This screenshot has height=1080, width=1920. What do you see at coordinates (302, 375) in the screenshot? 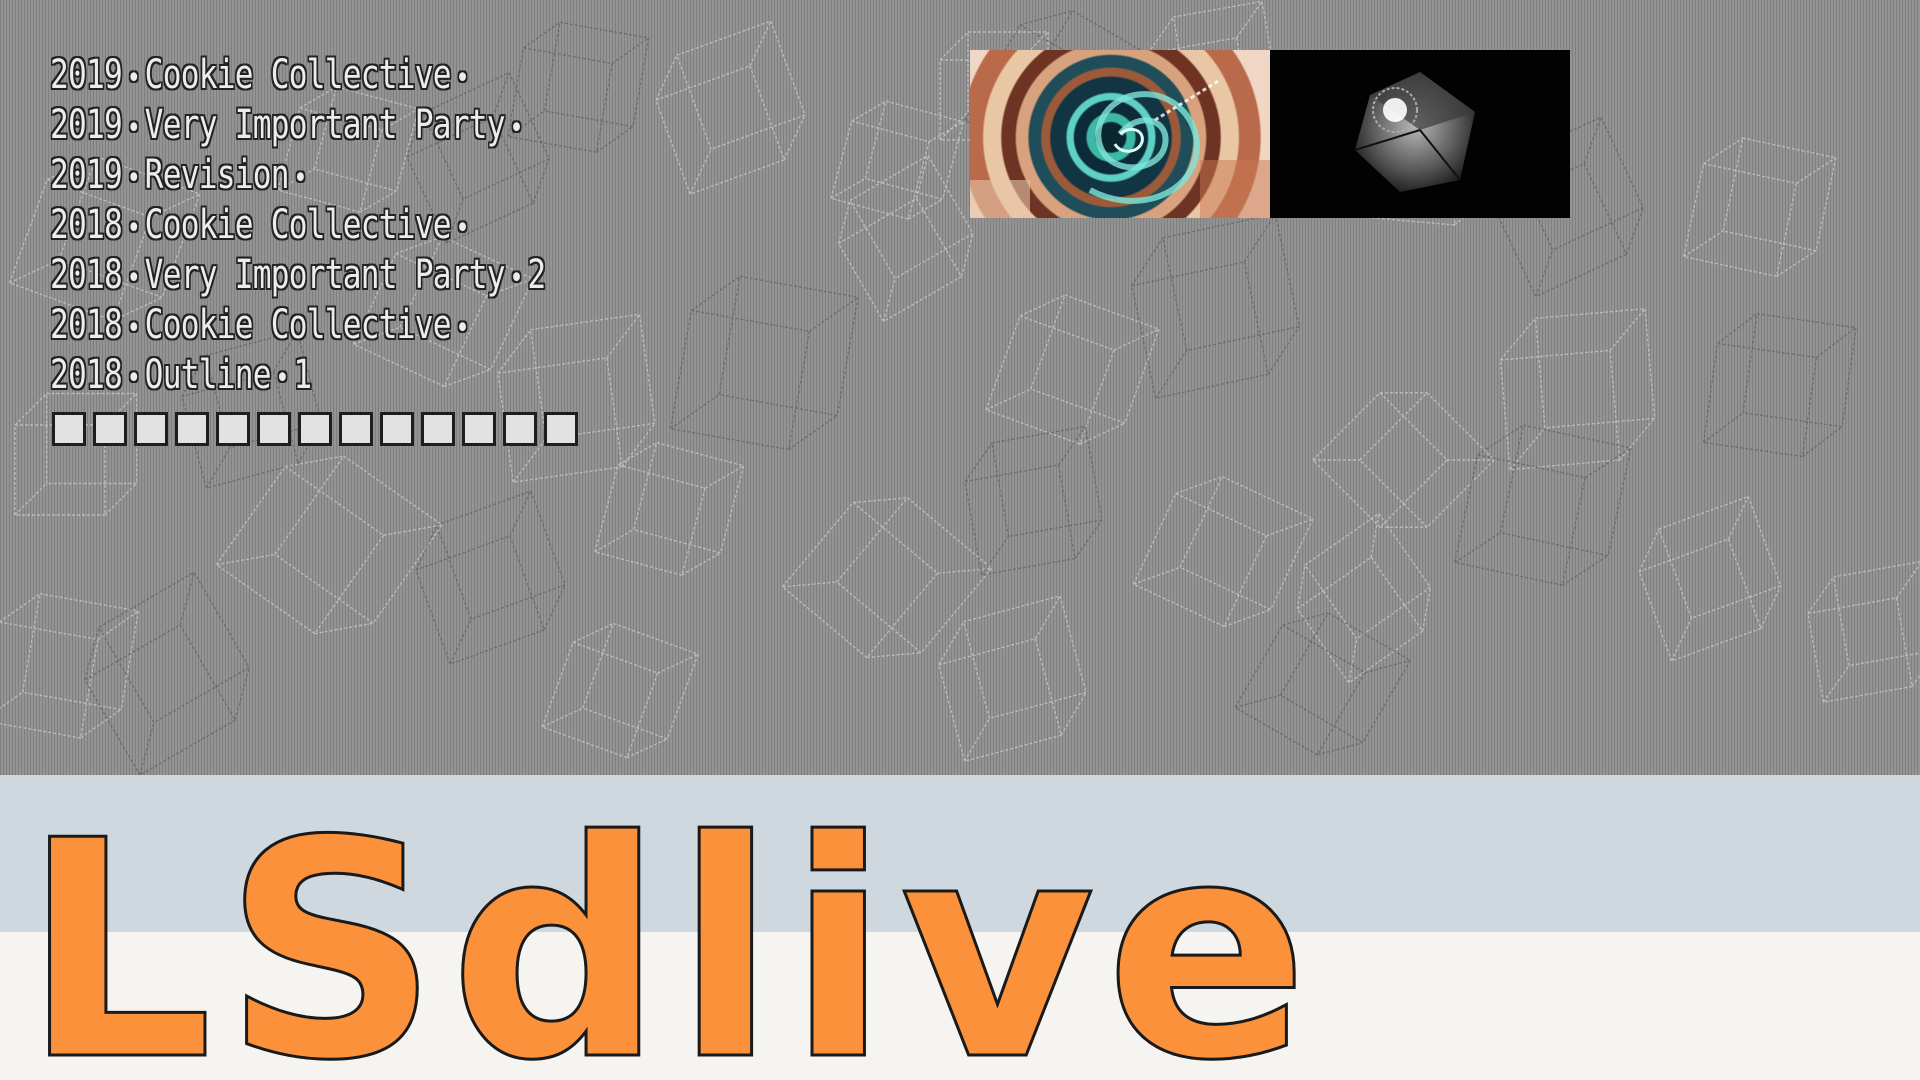
I see `event-place: 1` at bounding box center [302, 375].